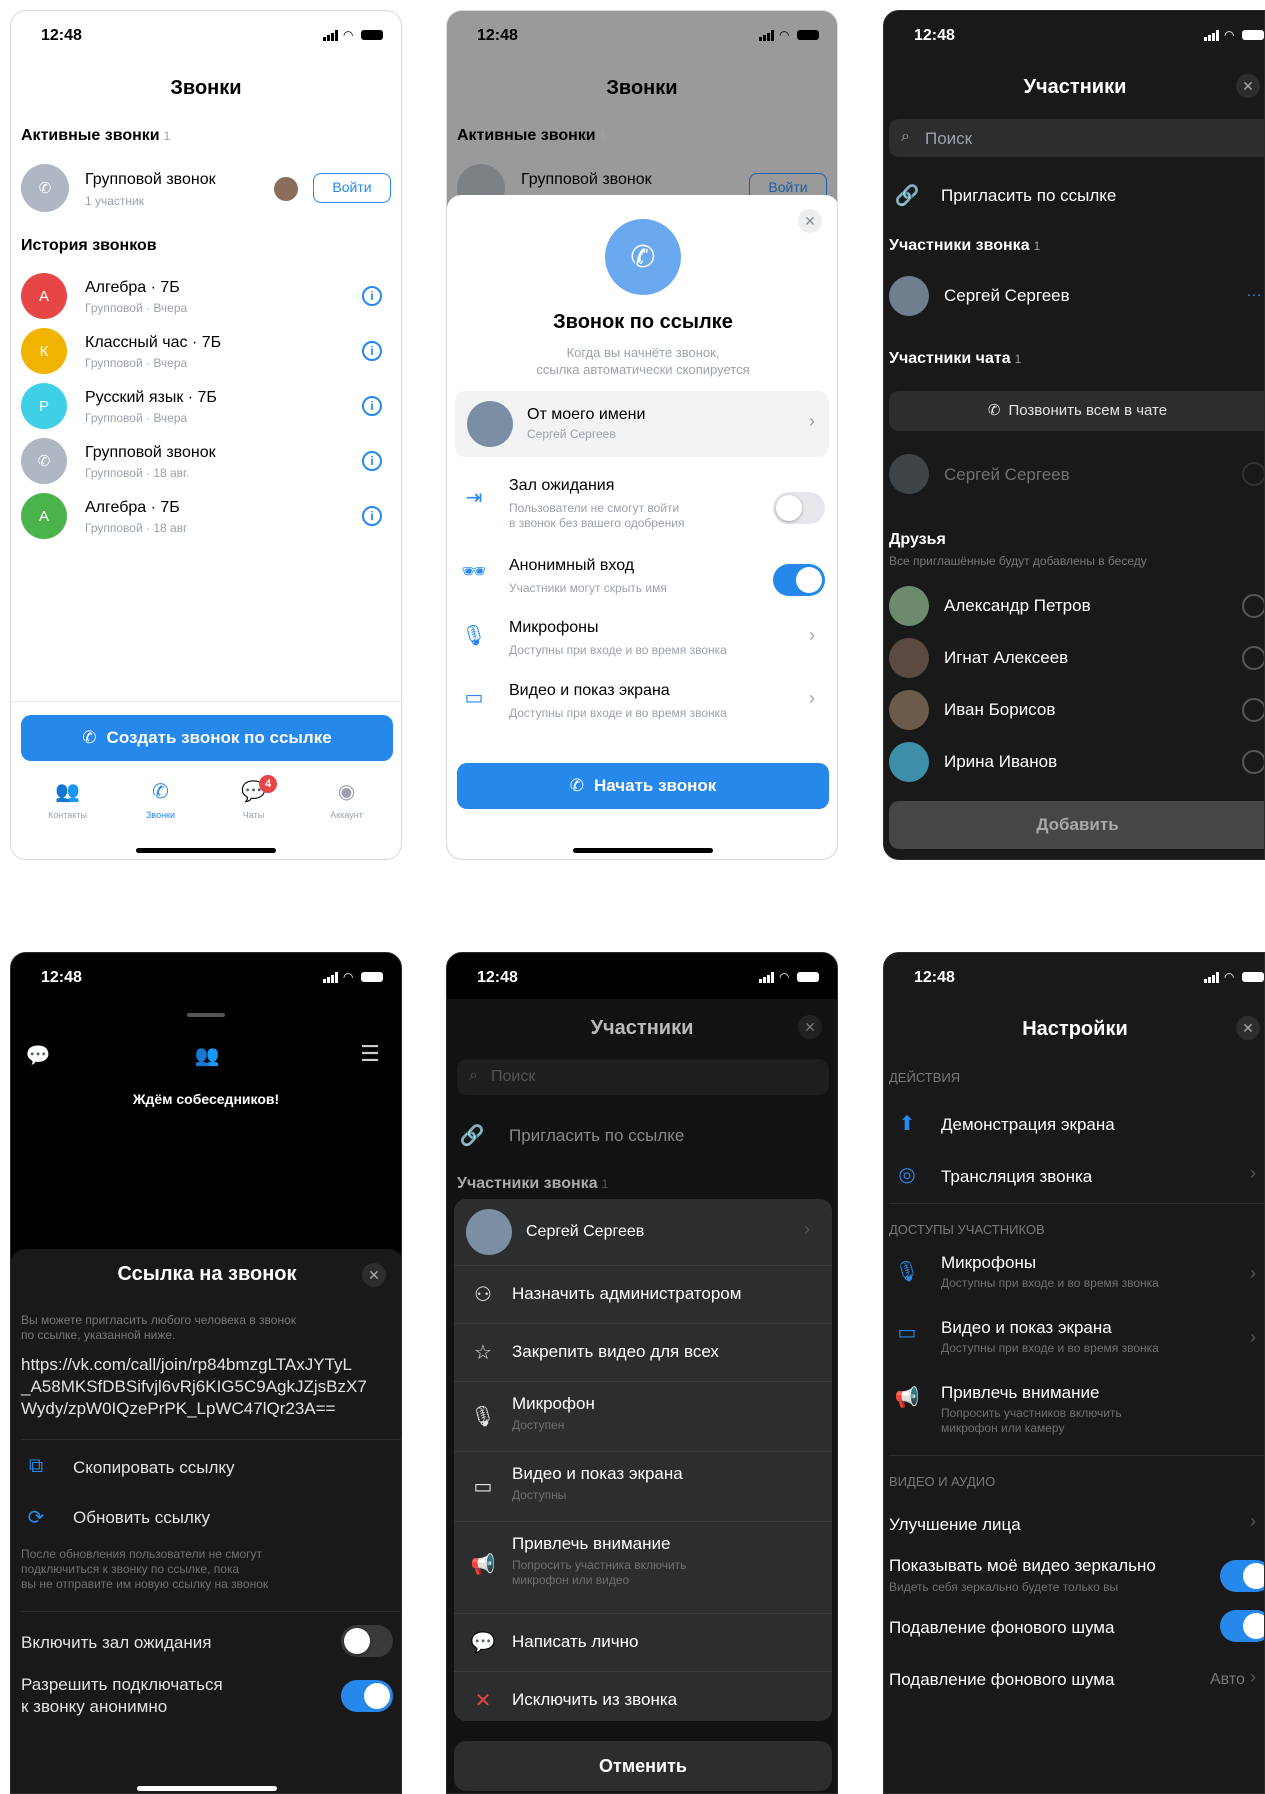  What do you see at coordinates (253, 802) in the screenshot?
I see `tab-chats: 💬 Чаты 4` at bounding box center [253, 802].